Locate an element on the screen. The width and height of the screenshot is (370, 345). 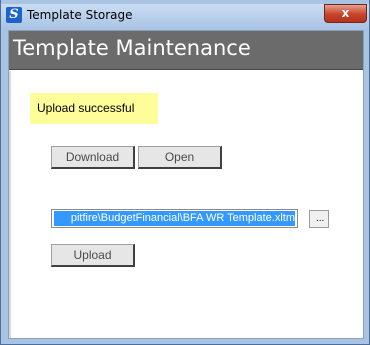
left-divider is located at coordinates (10, 204).